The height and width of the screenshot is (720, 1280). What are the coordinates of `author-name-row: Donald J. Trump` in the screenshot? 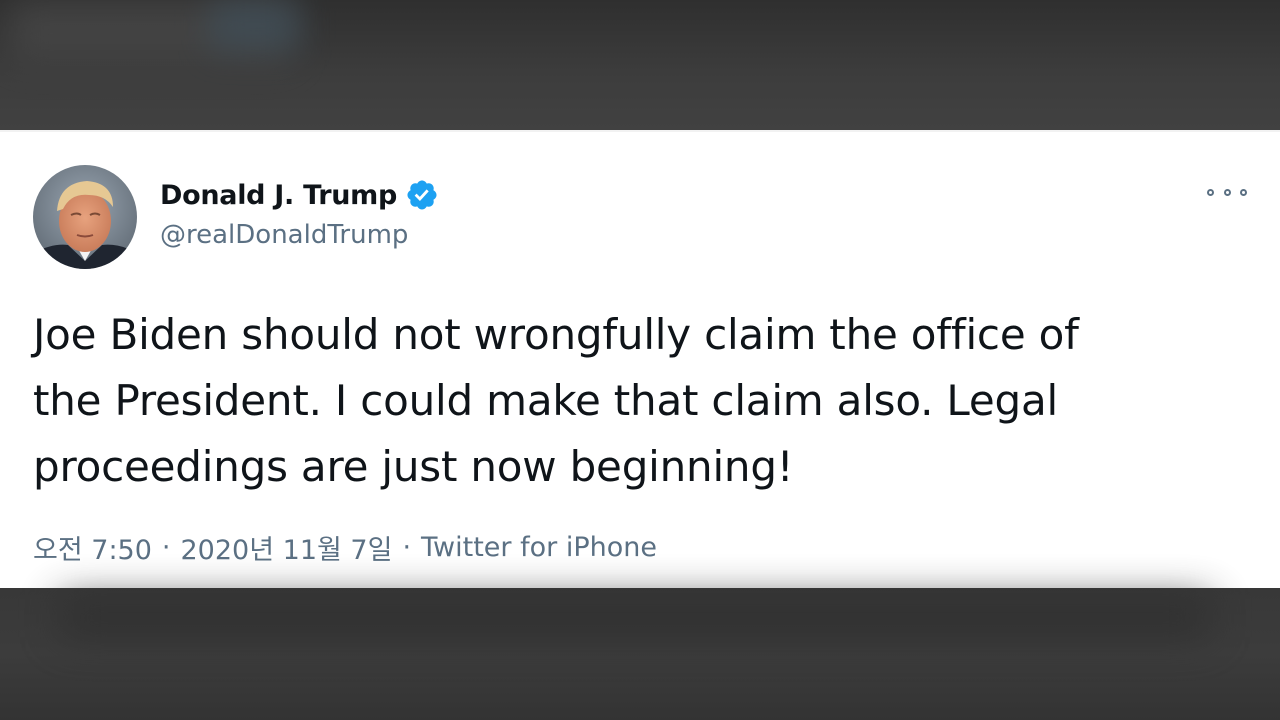 It's located at (299, 195).